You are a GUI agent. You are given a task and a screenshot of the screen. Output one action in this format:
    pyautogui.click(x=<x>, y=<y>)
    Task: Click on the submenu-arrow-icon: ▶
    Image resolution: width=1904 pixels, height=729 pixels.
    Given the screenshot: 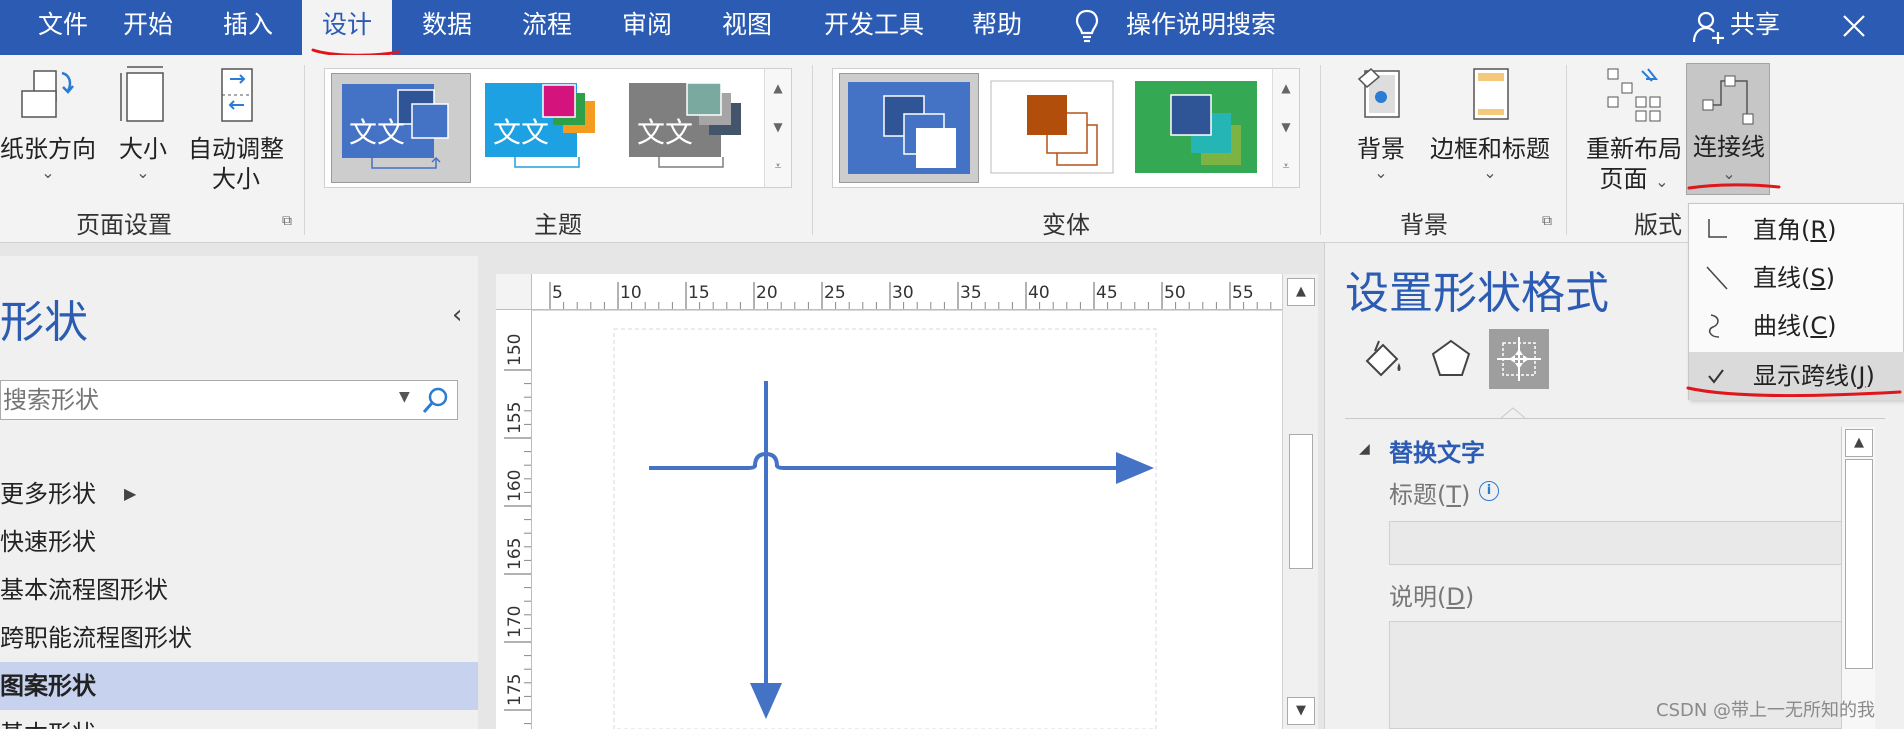 What is the action you would take?
    pyautogui.click(x=130, y=493)
    